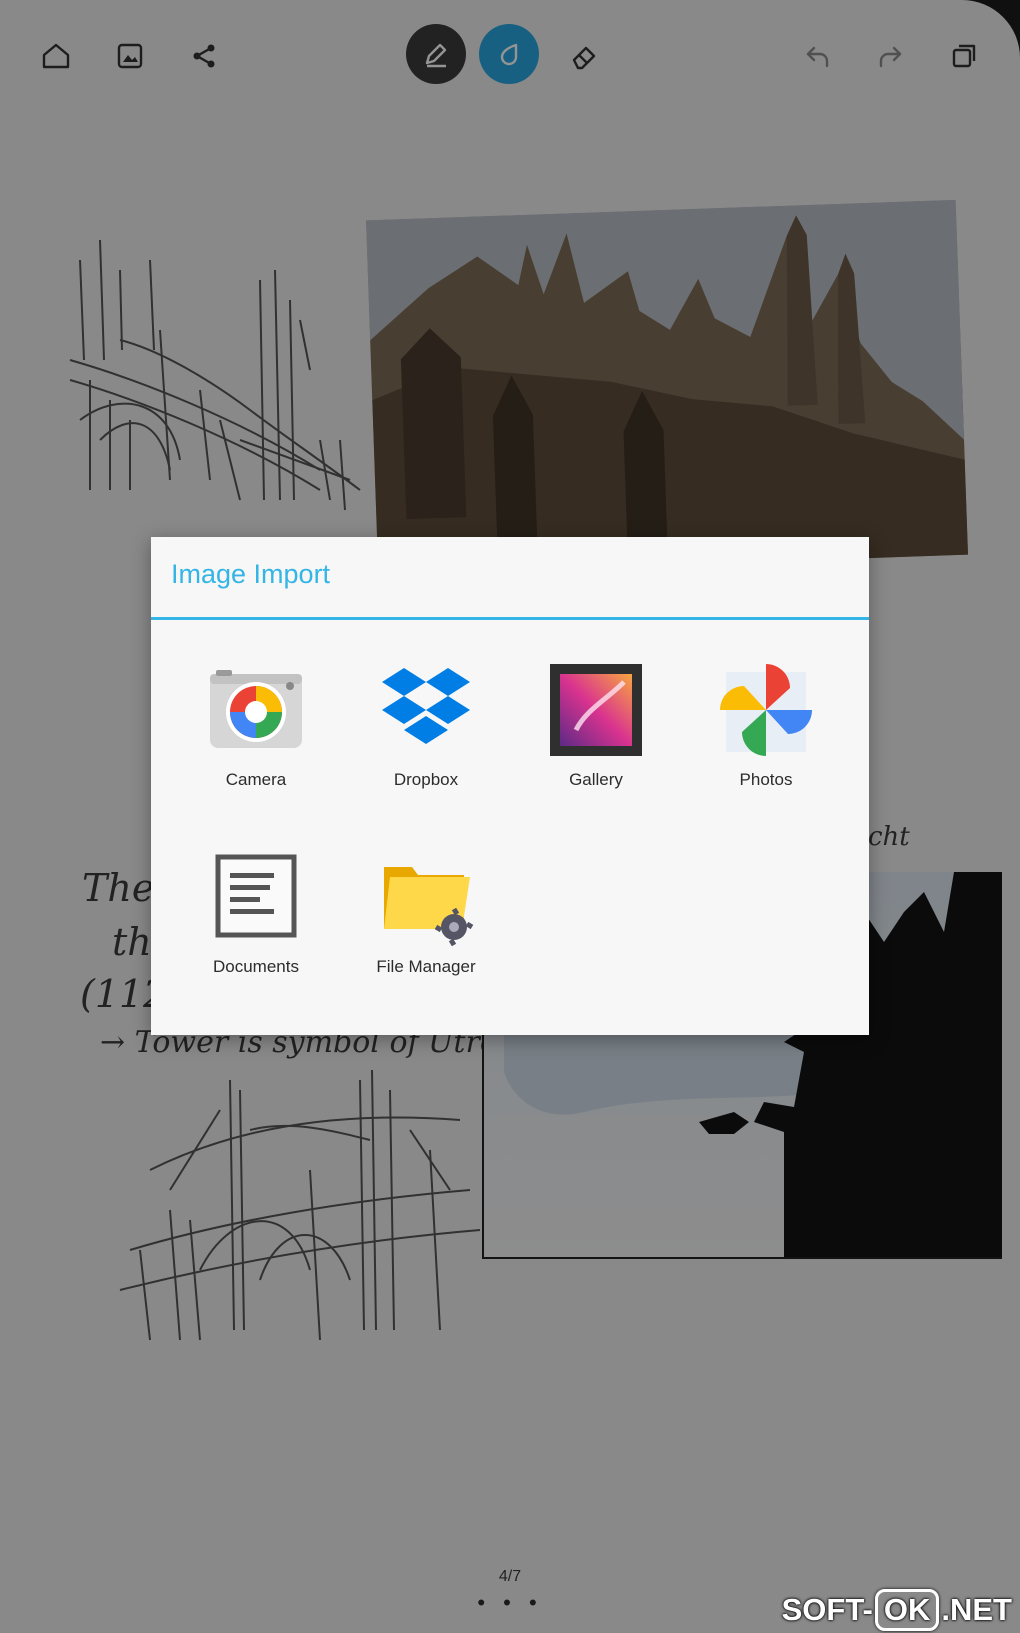  What do you see at coordinates (256, 710) in the screenshot?
I see `camera-icon` at bounding box center [256, 710].